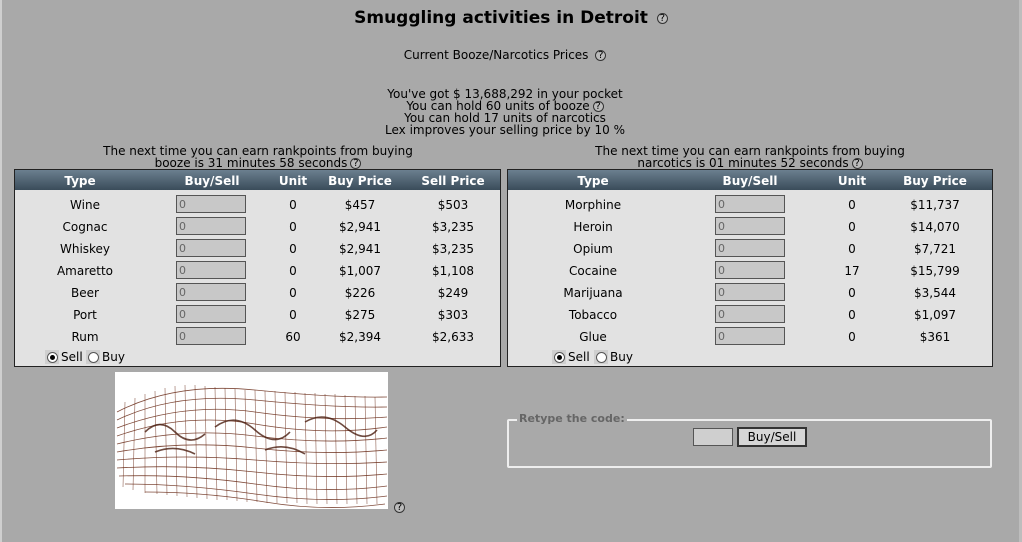 The image size is (1022, 542). Describe the element at coordinates (257, 227) in the screenshot. I see `table-row: Cognac 0 $2,941 $3,235` at that location.